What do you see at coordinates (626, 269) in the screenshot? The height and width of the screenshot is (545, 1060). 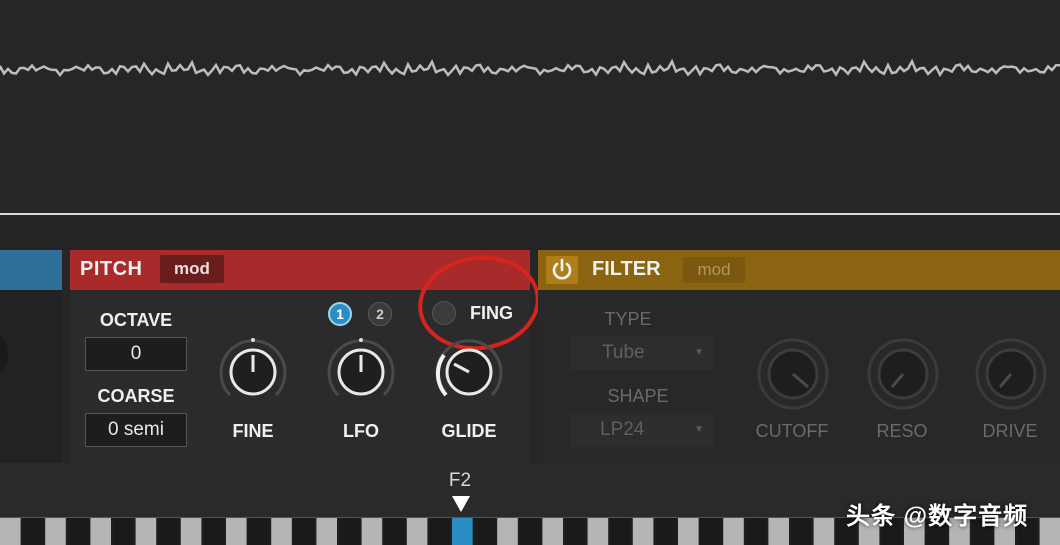 I see `filter-title: FILTER` at bounding box center [626, 269].